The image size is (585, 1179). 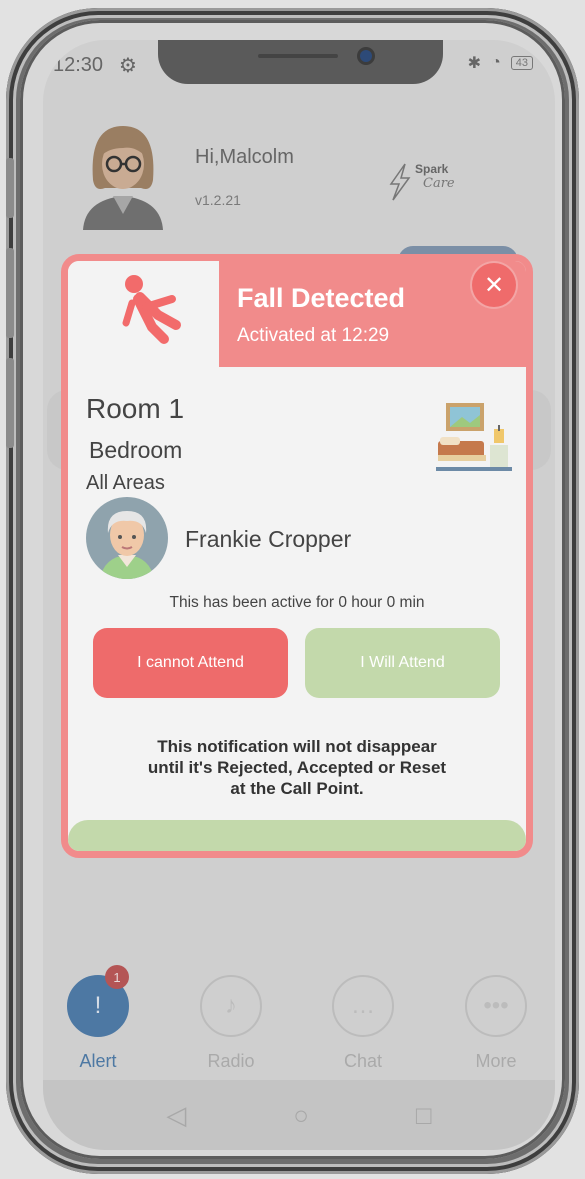 What do you see at coordinates (128, 66) in the screenshot?
I see `gear-icon: ⚙` at bounding box center [128, 66].